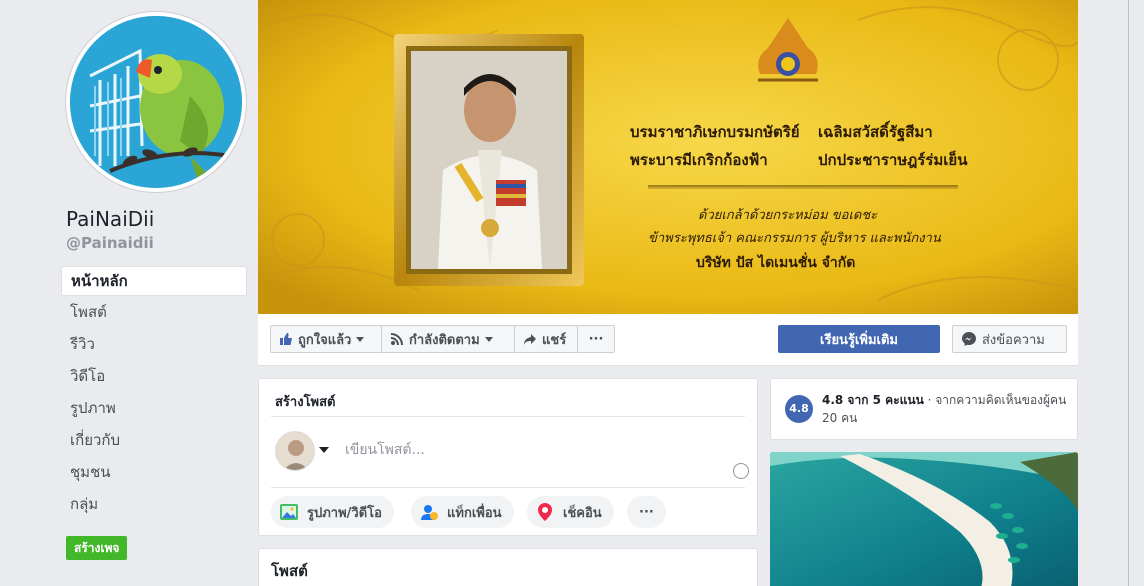 This screenshot has height=586, width=1144. Describe the element at coordinates (289, 512) in the screenshot. I see `photo-icon` at that location.